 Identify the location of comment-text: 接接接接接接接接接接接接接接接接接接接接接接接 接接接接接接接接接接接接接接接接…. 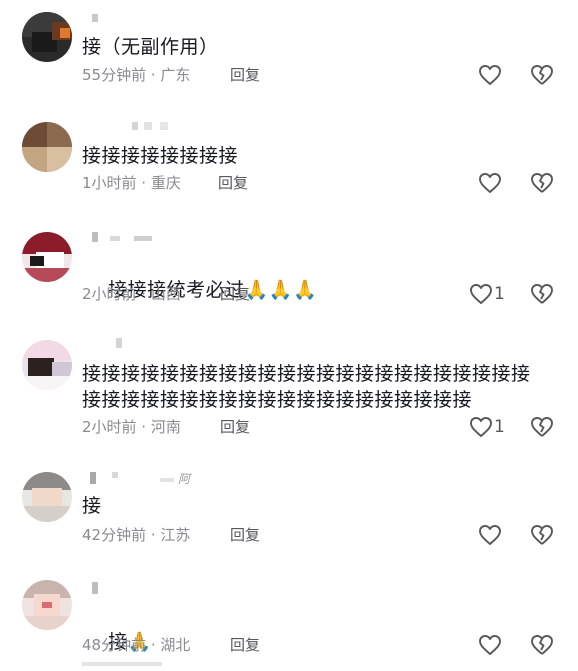
(306, 387).